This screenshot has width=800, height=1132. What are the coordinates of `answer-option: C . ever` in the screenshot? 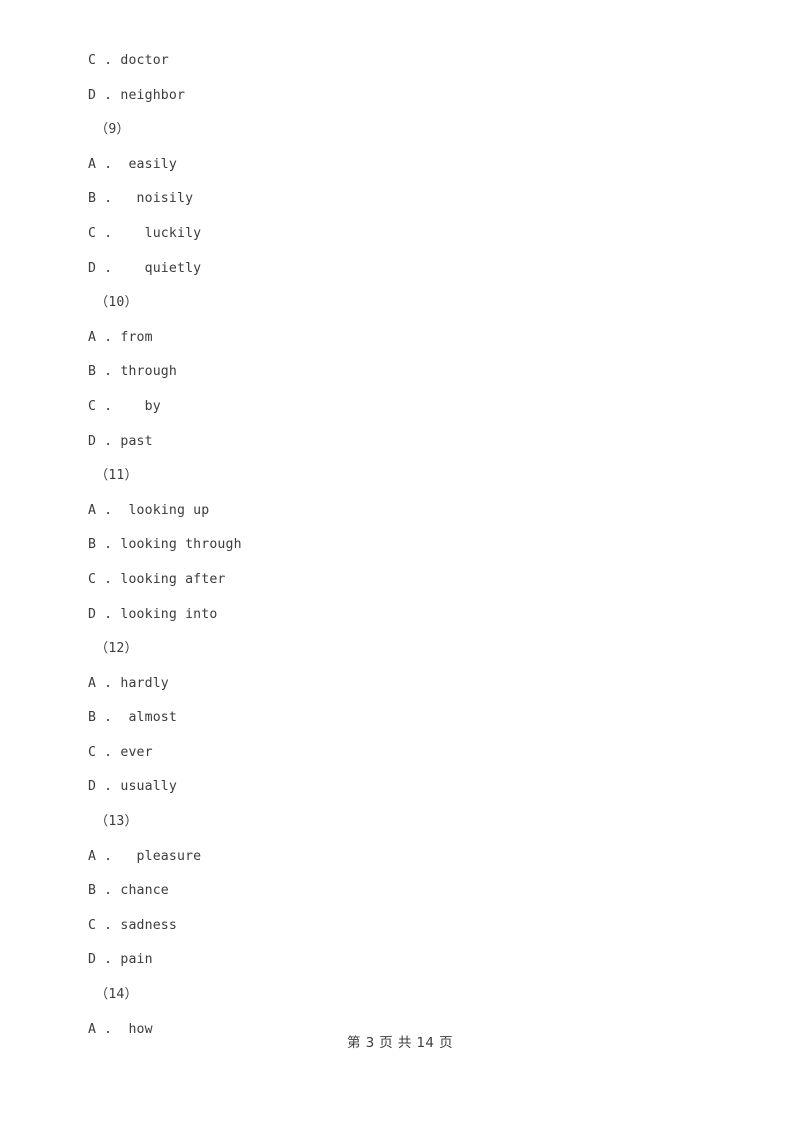 It's located at (120, 752).